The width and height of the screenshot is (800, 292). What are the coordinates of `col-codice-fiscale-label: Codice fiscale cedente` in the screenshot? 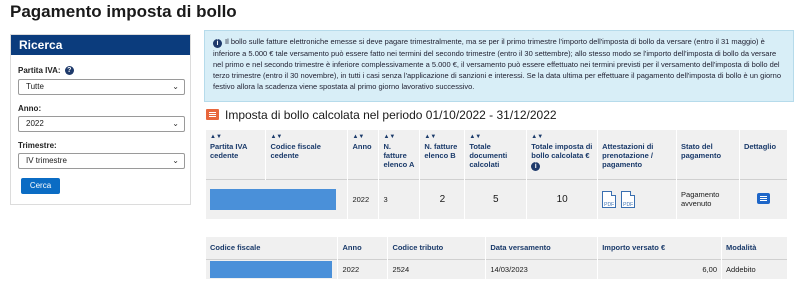 It's located at (295, 151).